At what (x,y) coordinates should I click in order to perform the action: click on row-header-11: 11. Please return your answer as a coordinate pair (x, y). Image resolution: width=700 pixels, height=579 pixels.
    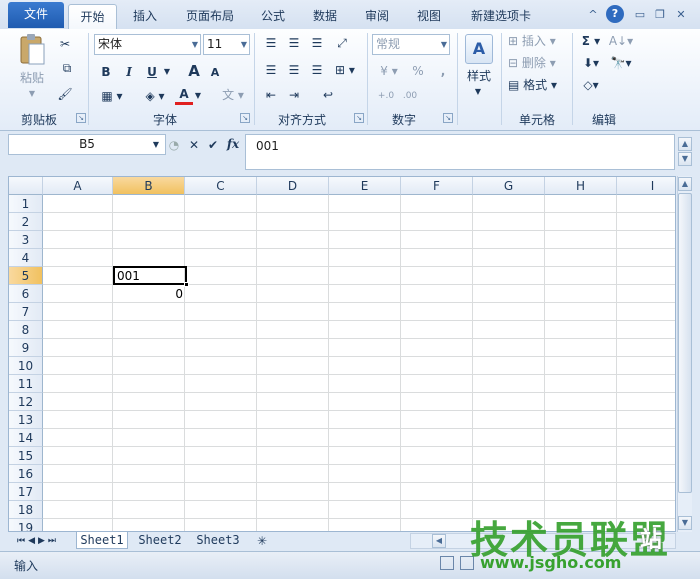
    Looking at the image, I should click on (26, 384).